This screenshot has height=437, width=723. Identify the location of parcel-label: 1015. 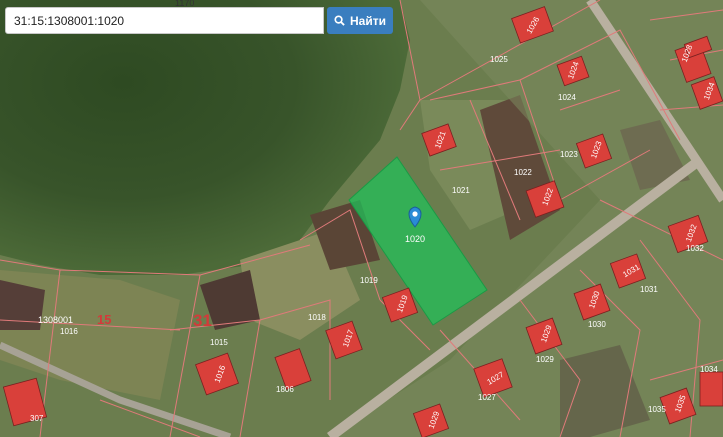
(219, 342).